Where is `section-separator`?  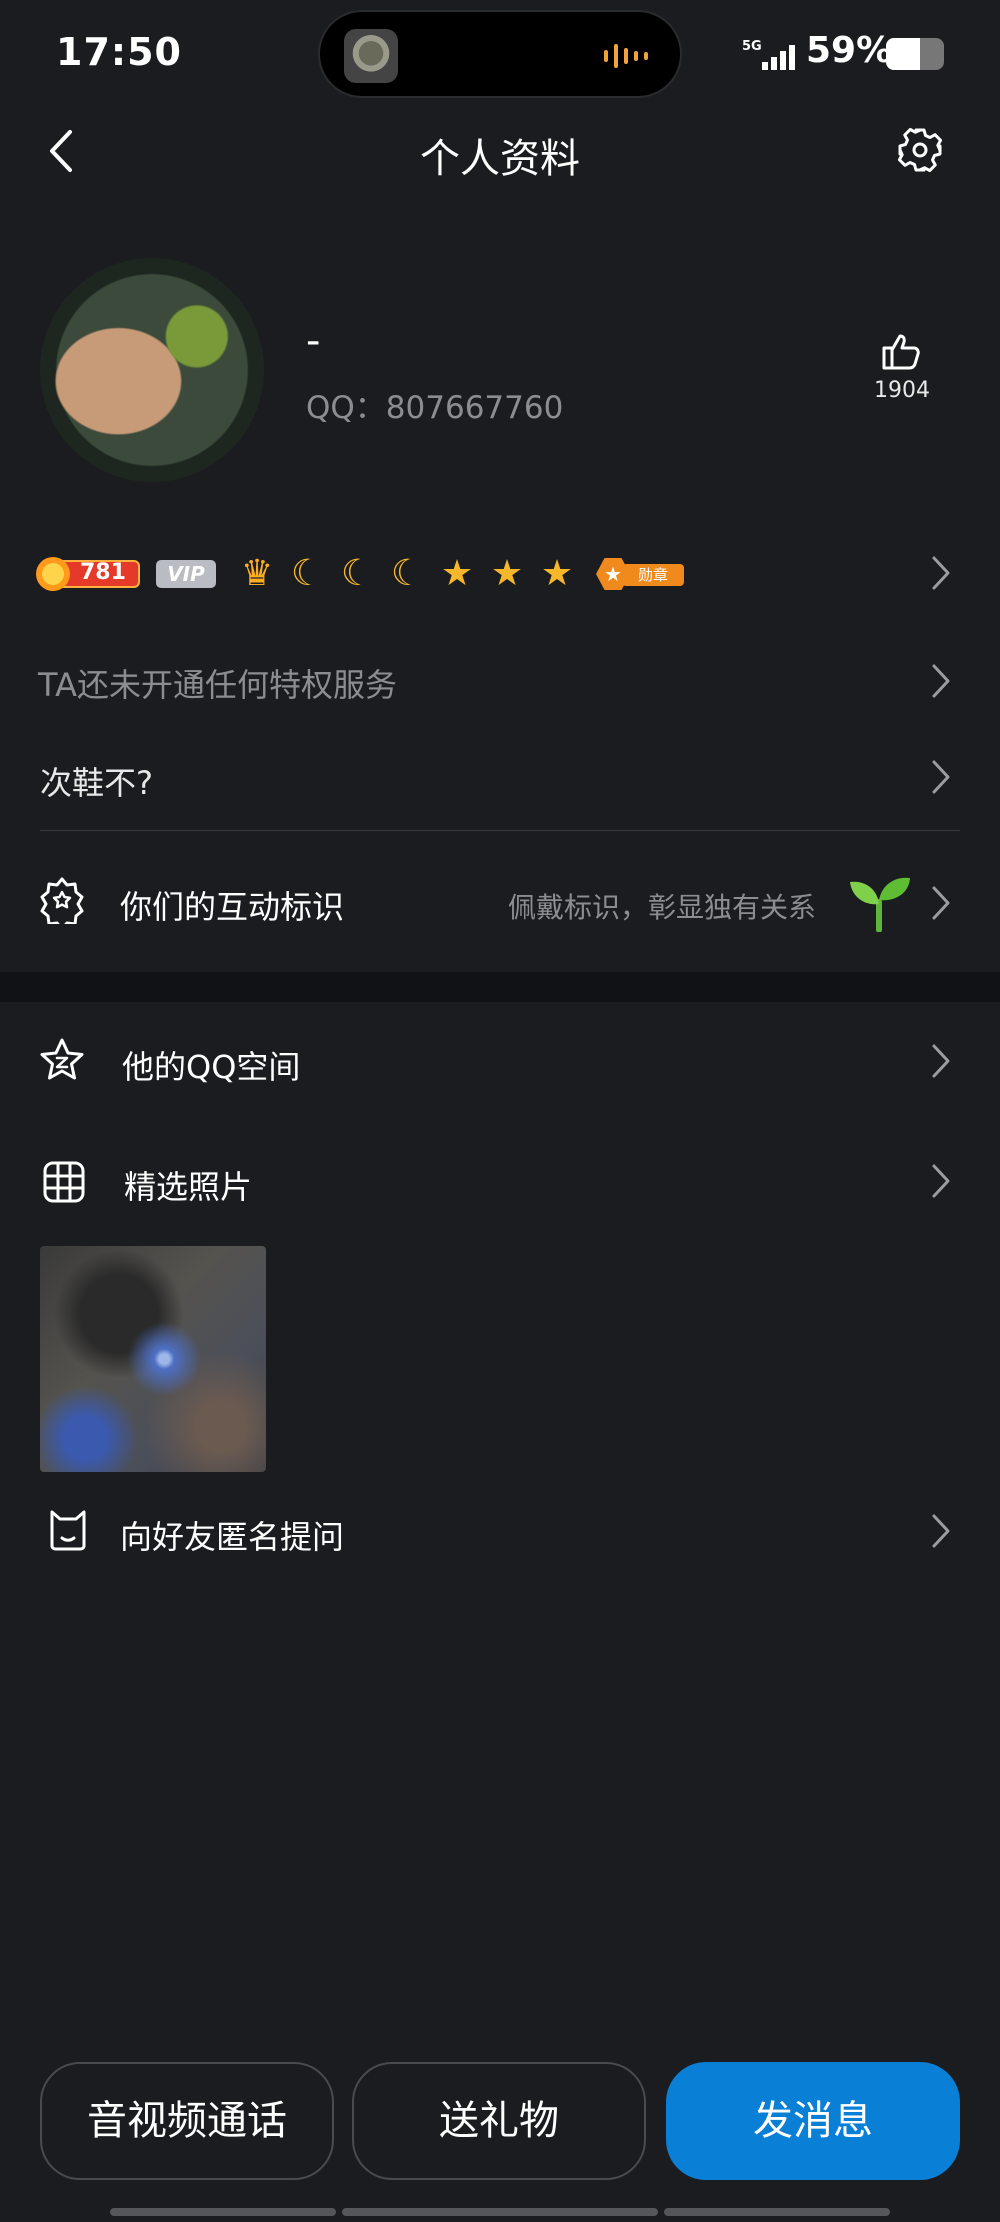 section-separator is located at coordinates (500, 987).